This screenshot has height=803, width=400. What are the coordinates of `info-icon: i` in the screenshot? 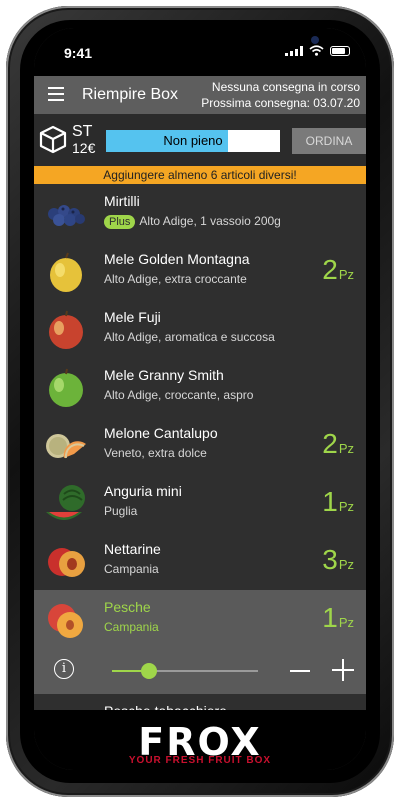 It's located at (64, 669).